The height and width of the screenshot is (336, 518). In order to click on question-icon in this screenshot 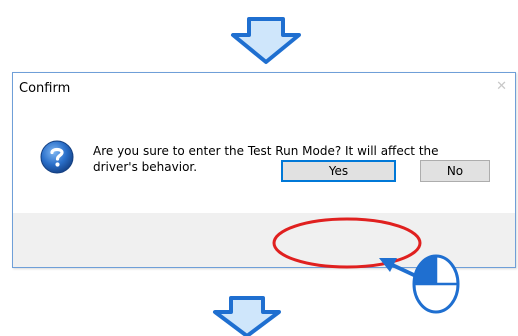, I will do `click(57, 157)`.